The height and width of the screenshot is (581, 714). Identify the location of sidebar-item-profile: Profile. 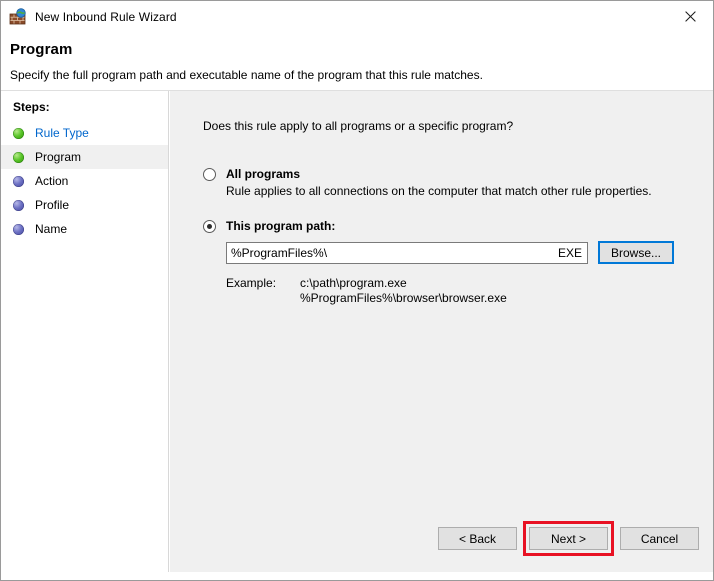
(84, 205).